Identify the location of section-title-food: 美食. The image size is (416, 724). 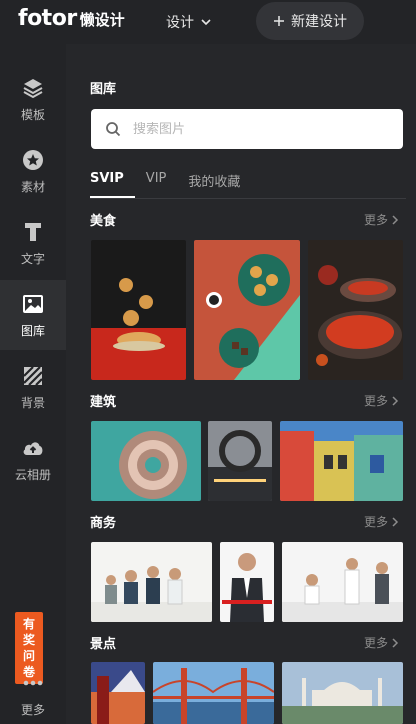
(103, 221).